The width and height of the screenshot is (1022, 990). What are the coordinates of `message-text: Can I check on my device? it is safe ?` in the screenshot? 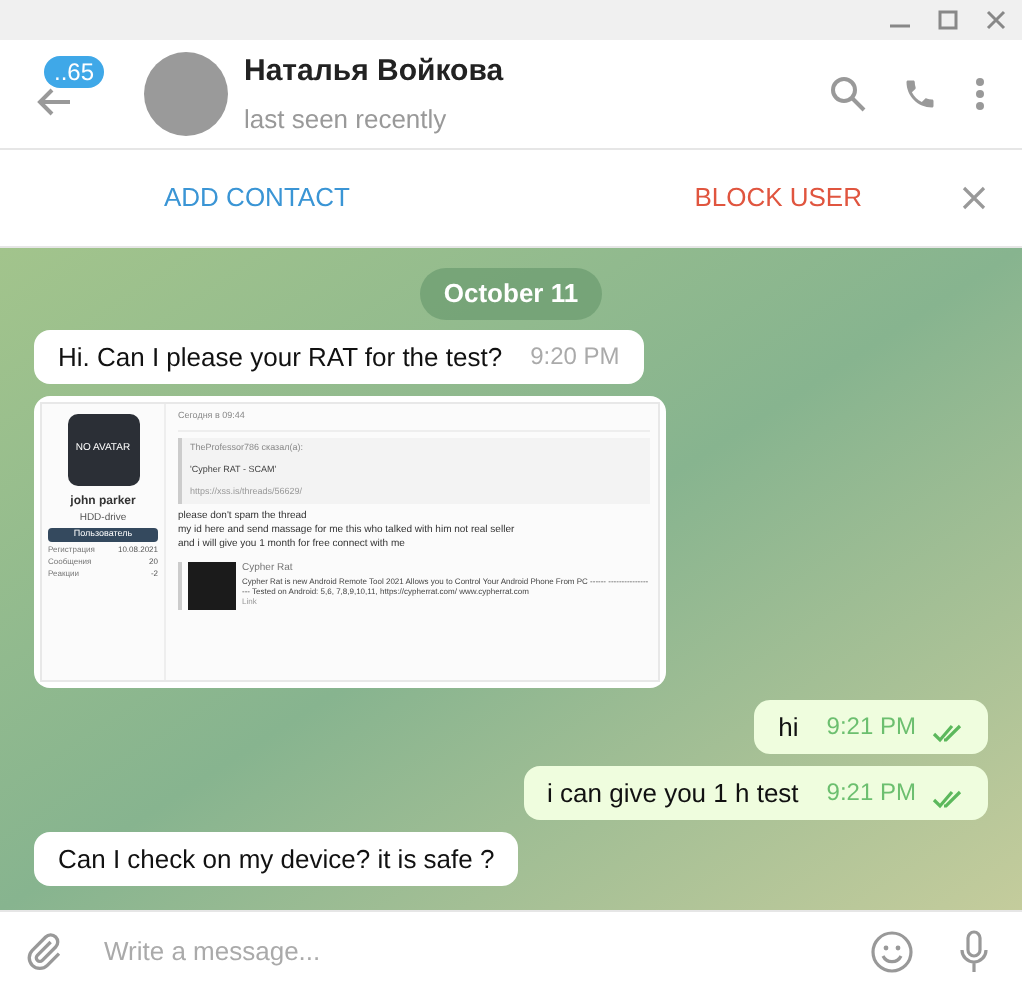 It's located at (276, 858).